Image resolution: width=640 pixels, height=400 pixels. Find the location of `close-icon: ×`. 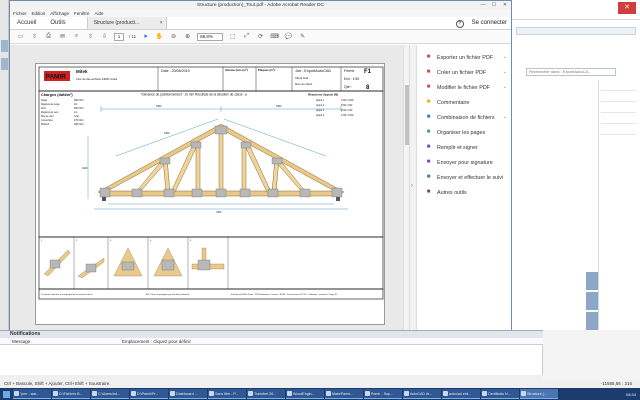

close-icon: × is located at coordinates (161, 23).